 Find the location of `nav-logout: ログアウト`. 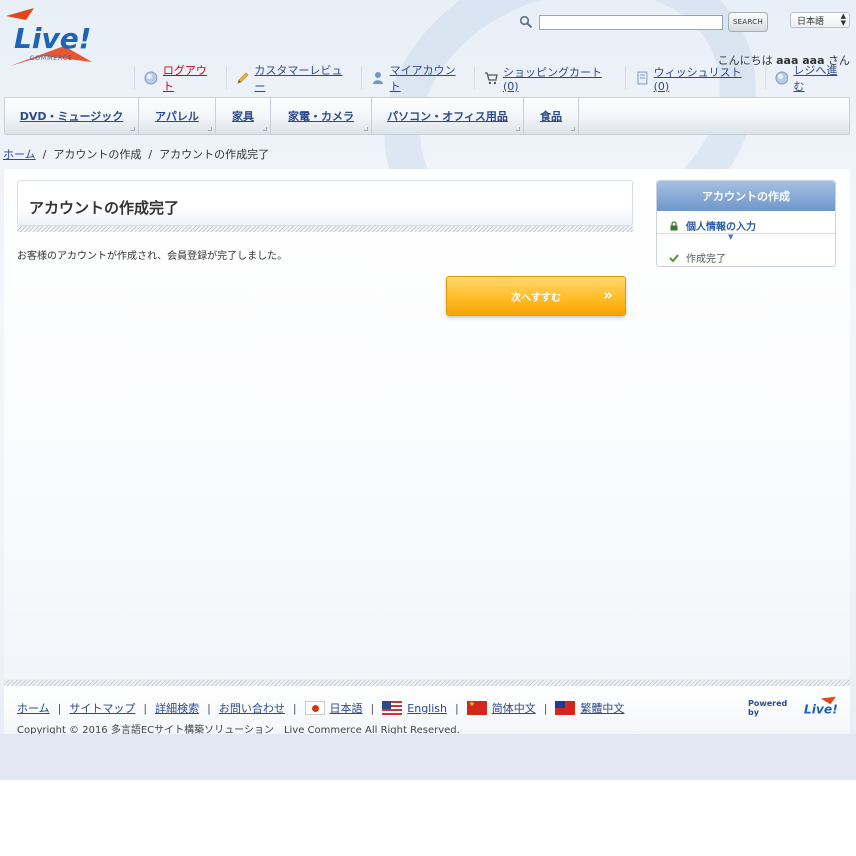

nav-logout: ログアウト is located at coordinates (180, 78).